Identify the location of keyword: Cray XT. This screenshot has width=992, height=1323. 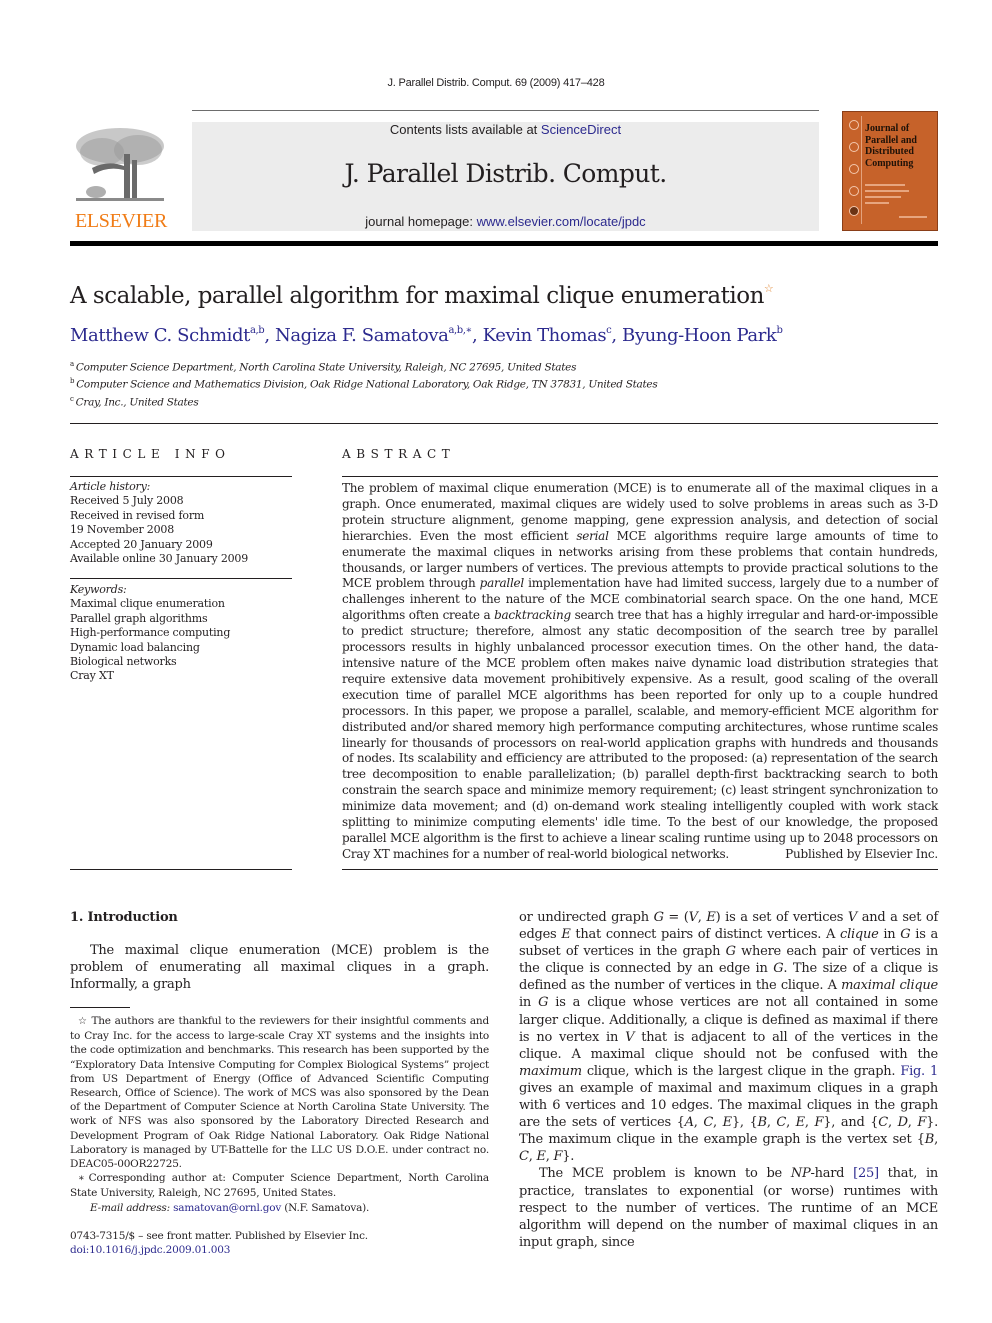
(92, 676).